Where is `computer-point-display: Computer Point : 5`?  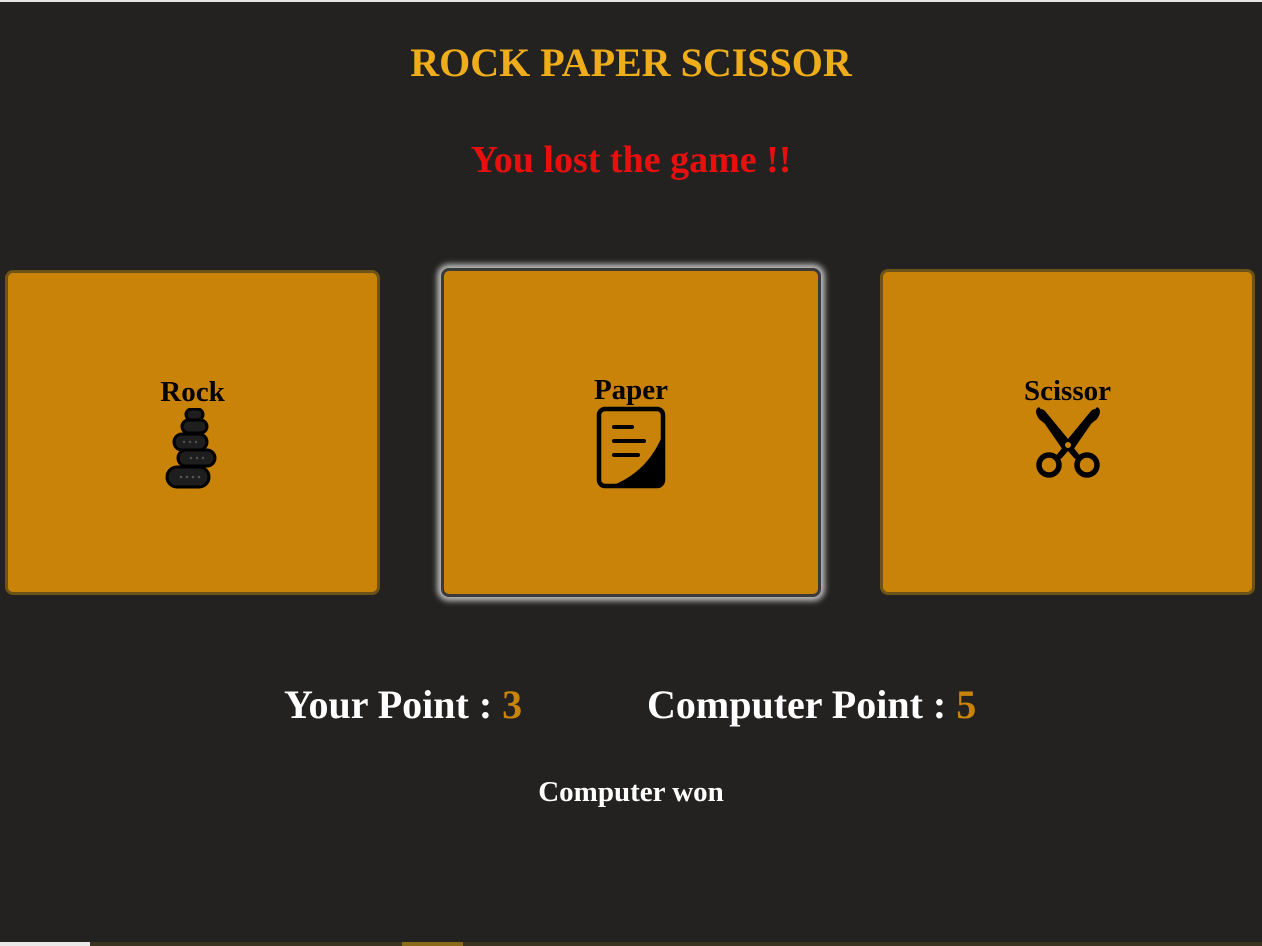
computer-point-display: Computer Point : 5 is located at coordinates (811, 705).